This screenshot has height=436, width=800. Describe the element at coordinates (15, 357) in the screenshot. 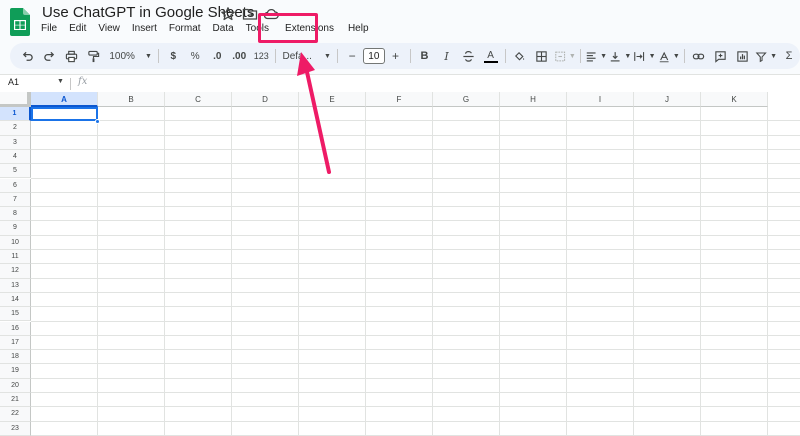

I see `row-header-18: 18` at that location.